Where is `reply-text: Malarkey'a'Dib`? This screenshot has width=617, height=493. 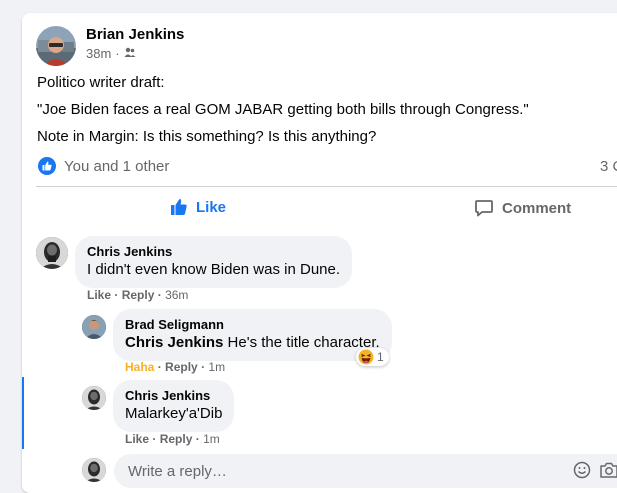
reply-text: Malarkey'a'Dib is located at coordinates (174, 413).